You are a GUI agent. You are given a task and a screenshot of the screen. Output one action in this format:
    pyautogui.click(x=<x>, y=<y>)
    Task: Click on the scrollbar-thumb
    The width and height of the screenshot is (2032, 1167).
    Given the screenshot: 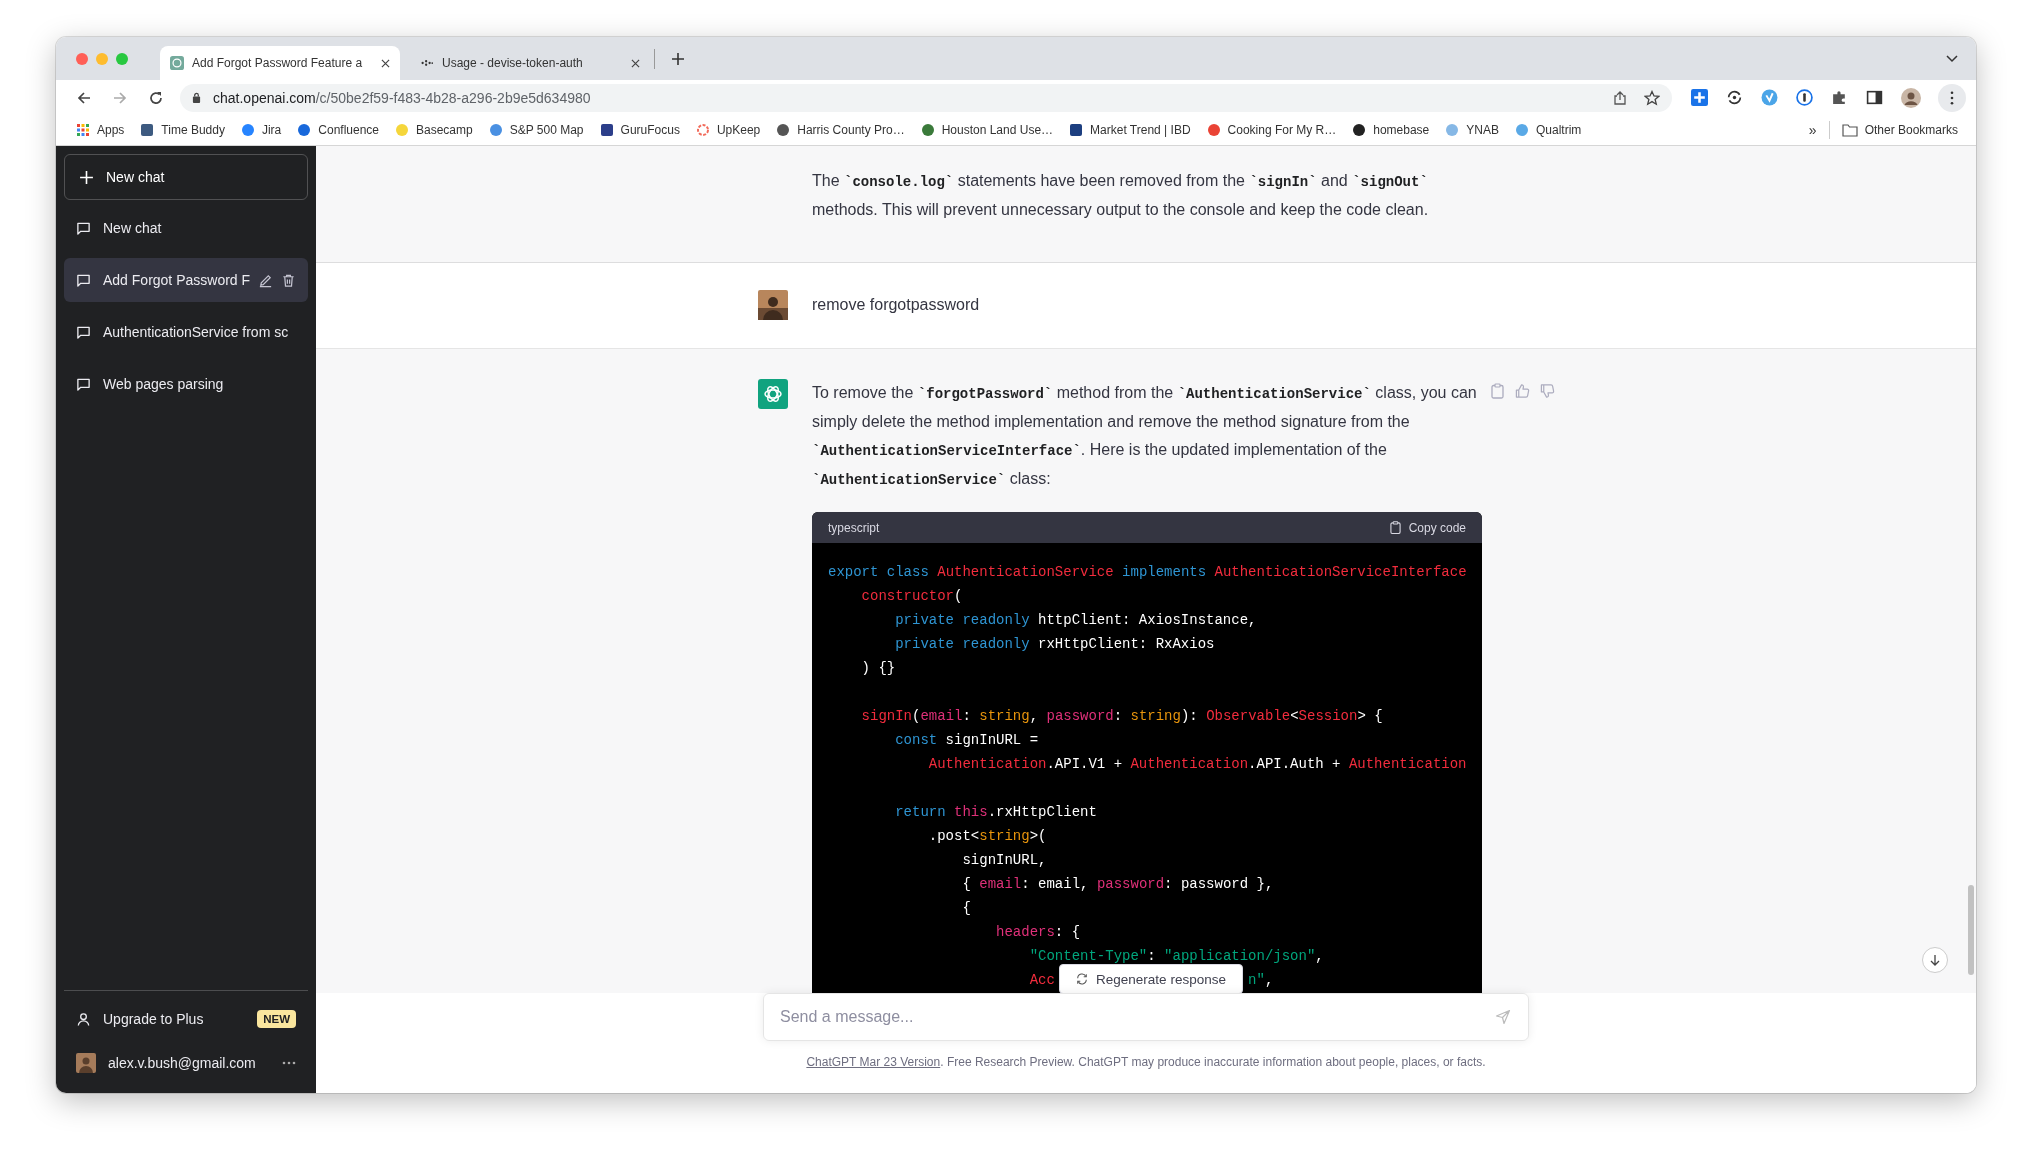 What is the action you would take?
    pyautogui.click(x=1971, y=930)
    